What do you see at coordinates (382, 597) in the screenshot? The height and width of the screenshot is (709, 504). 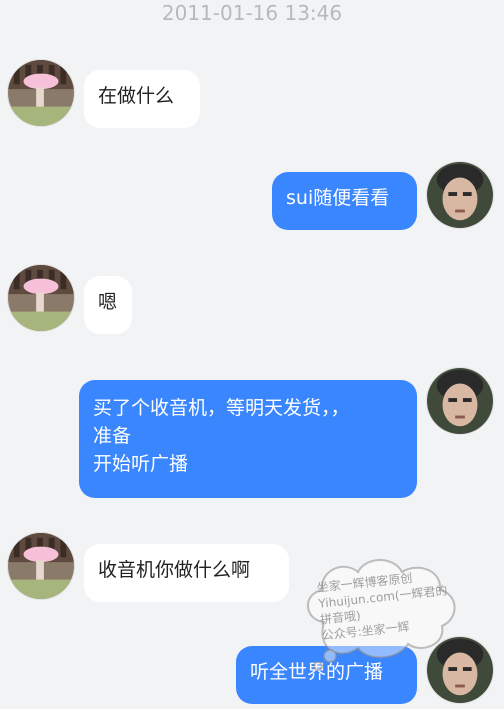 I see `watermark-line: Yihuijun.com(一辉君的` at bounding box center [382, 597].